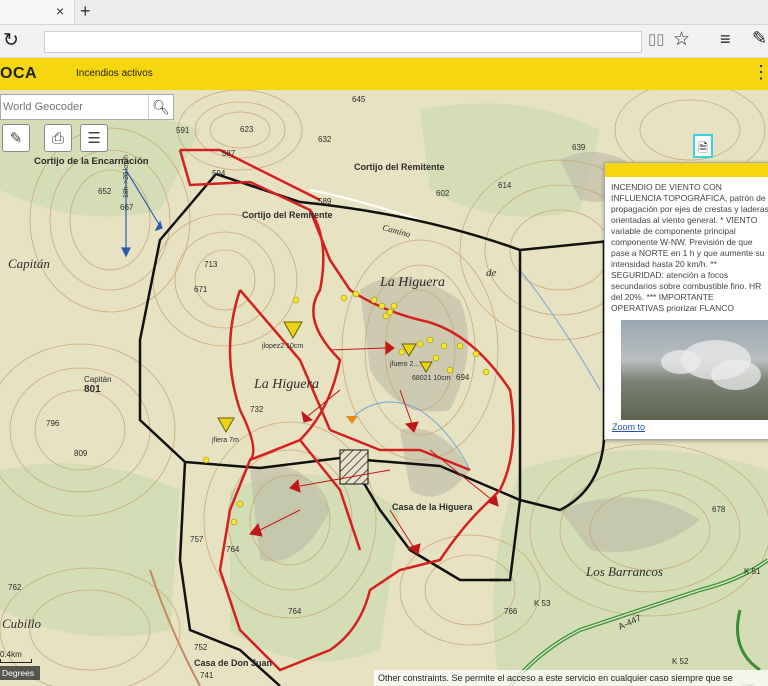  Describe the element at coordinates (11, 654) in the screenshot. I see `scale-label: 0.4km` at that location.